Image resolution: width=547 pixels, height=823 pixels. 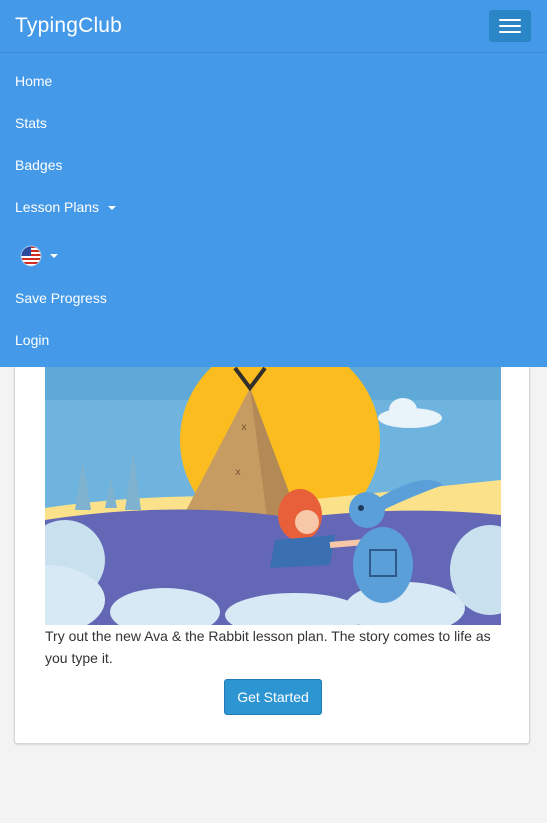 I want to click on get-started-button: Get Started, so click(x=273, y=697).